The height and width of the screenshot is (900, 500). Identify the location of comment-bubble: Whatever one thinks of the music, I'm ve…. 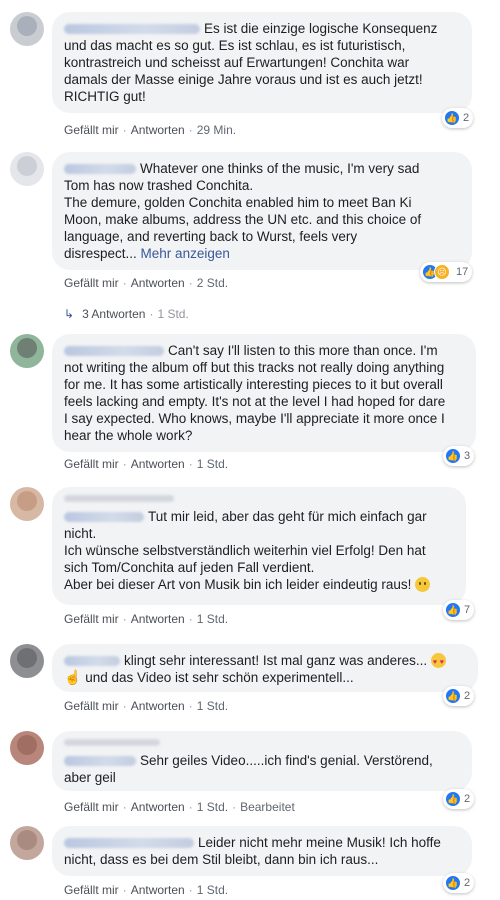
(262, 211).